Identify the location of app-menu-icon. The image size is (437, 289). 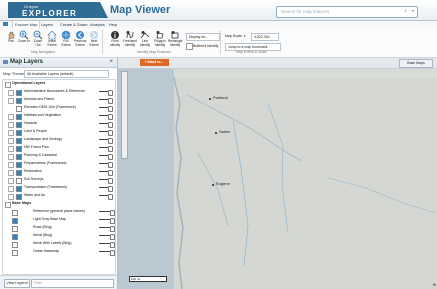
(5, 24).